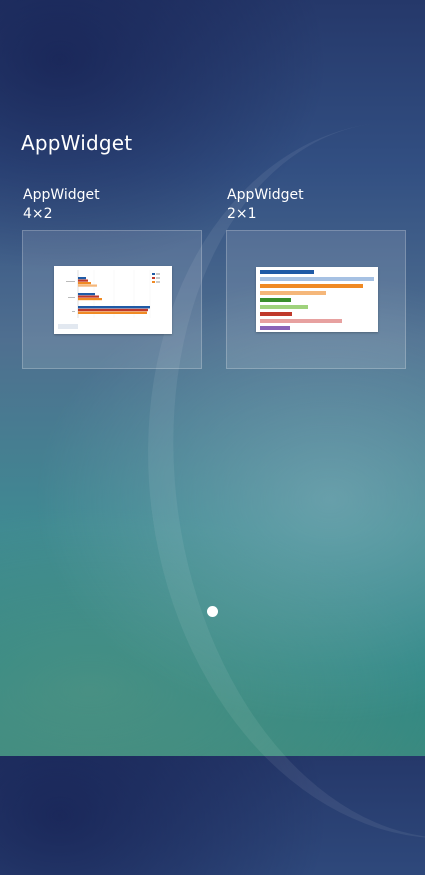 The width and height of the screenshot is (425, 875). I want to click on widget-size: 2×1, so click(242, 214).